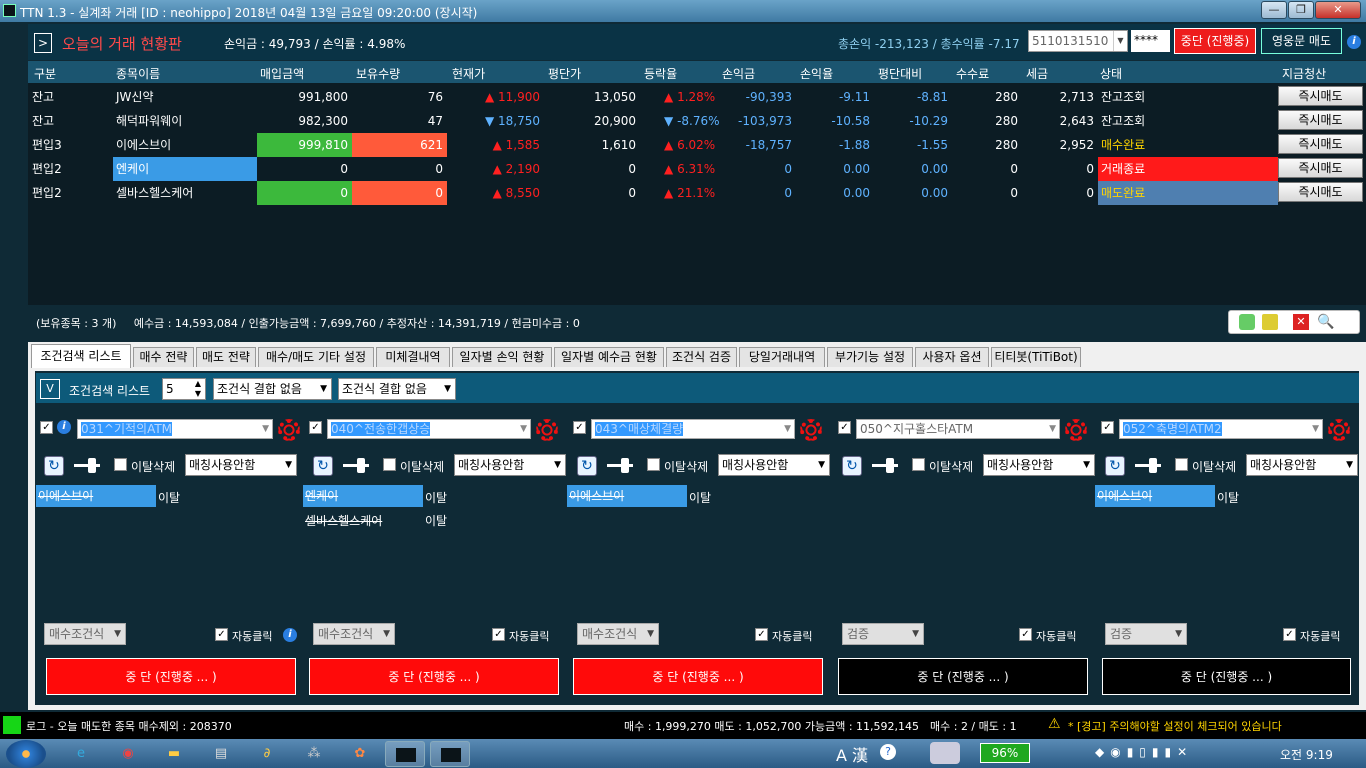  Describe the element at coordinates (888, 752) in the screenshot. I see `help-icon: ?` at that location.